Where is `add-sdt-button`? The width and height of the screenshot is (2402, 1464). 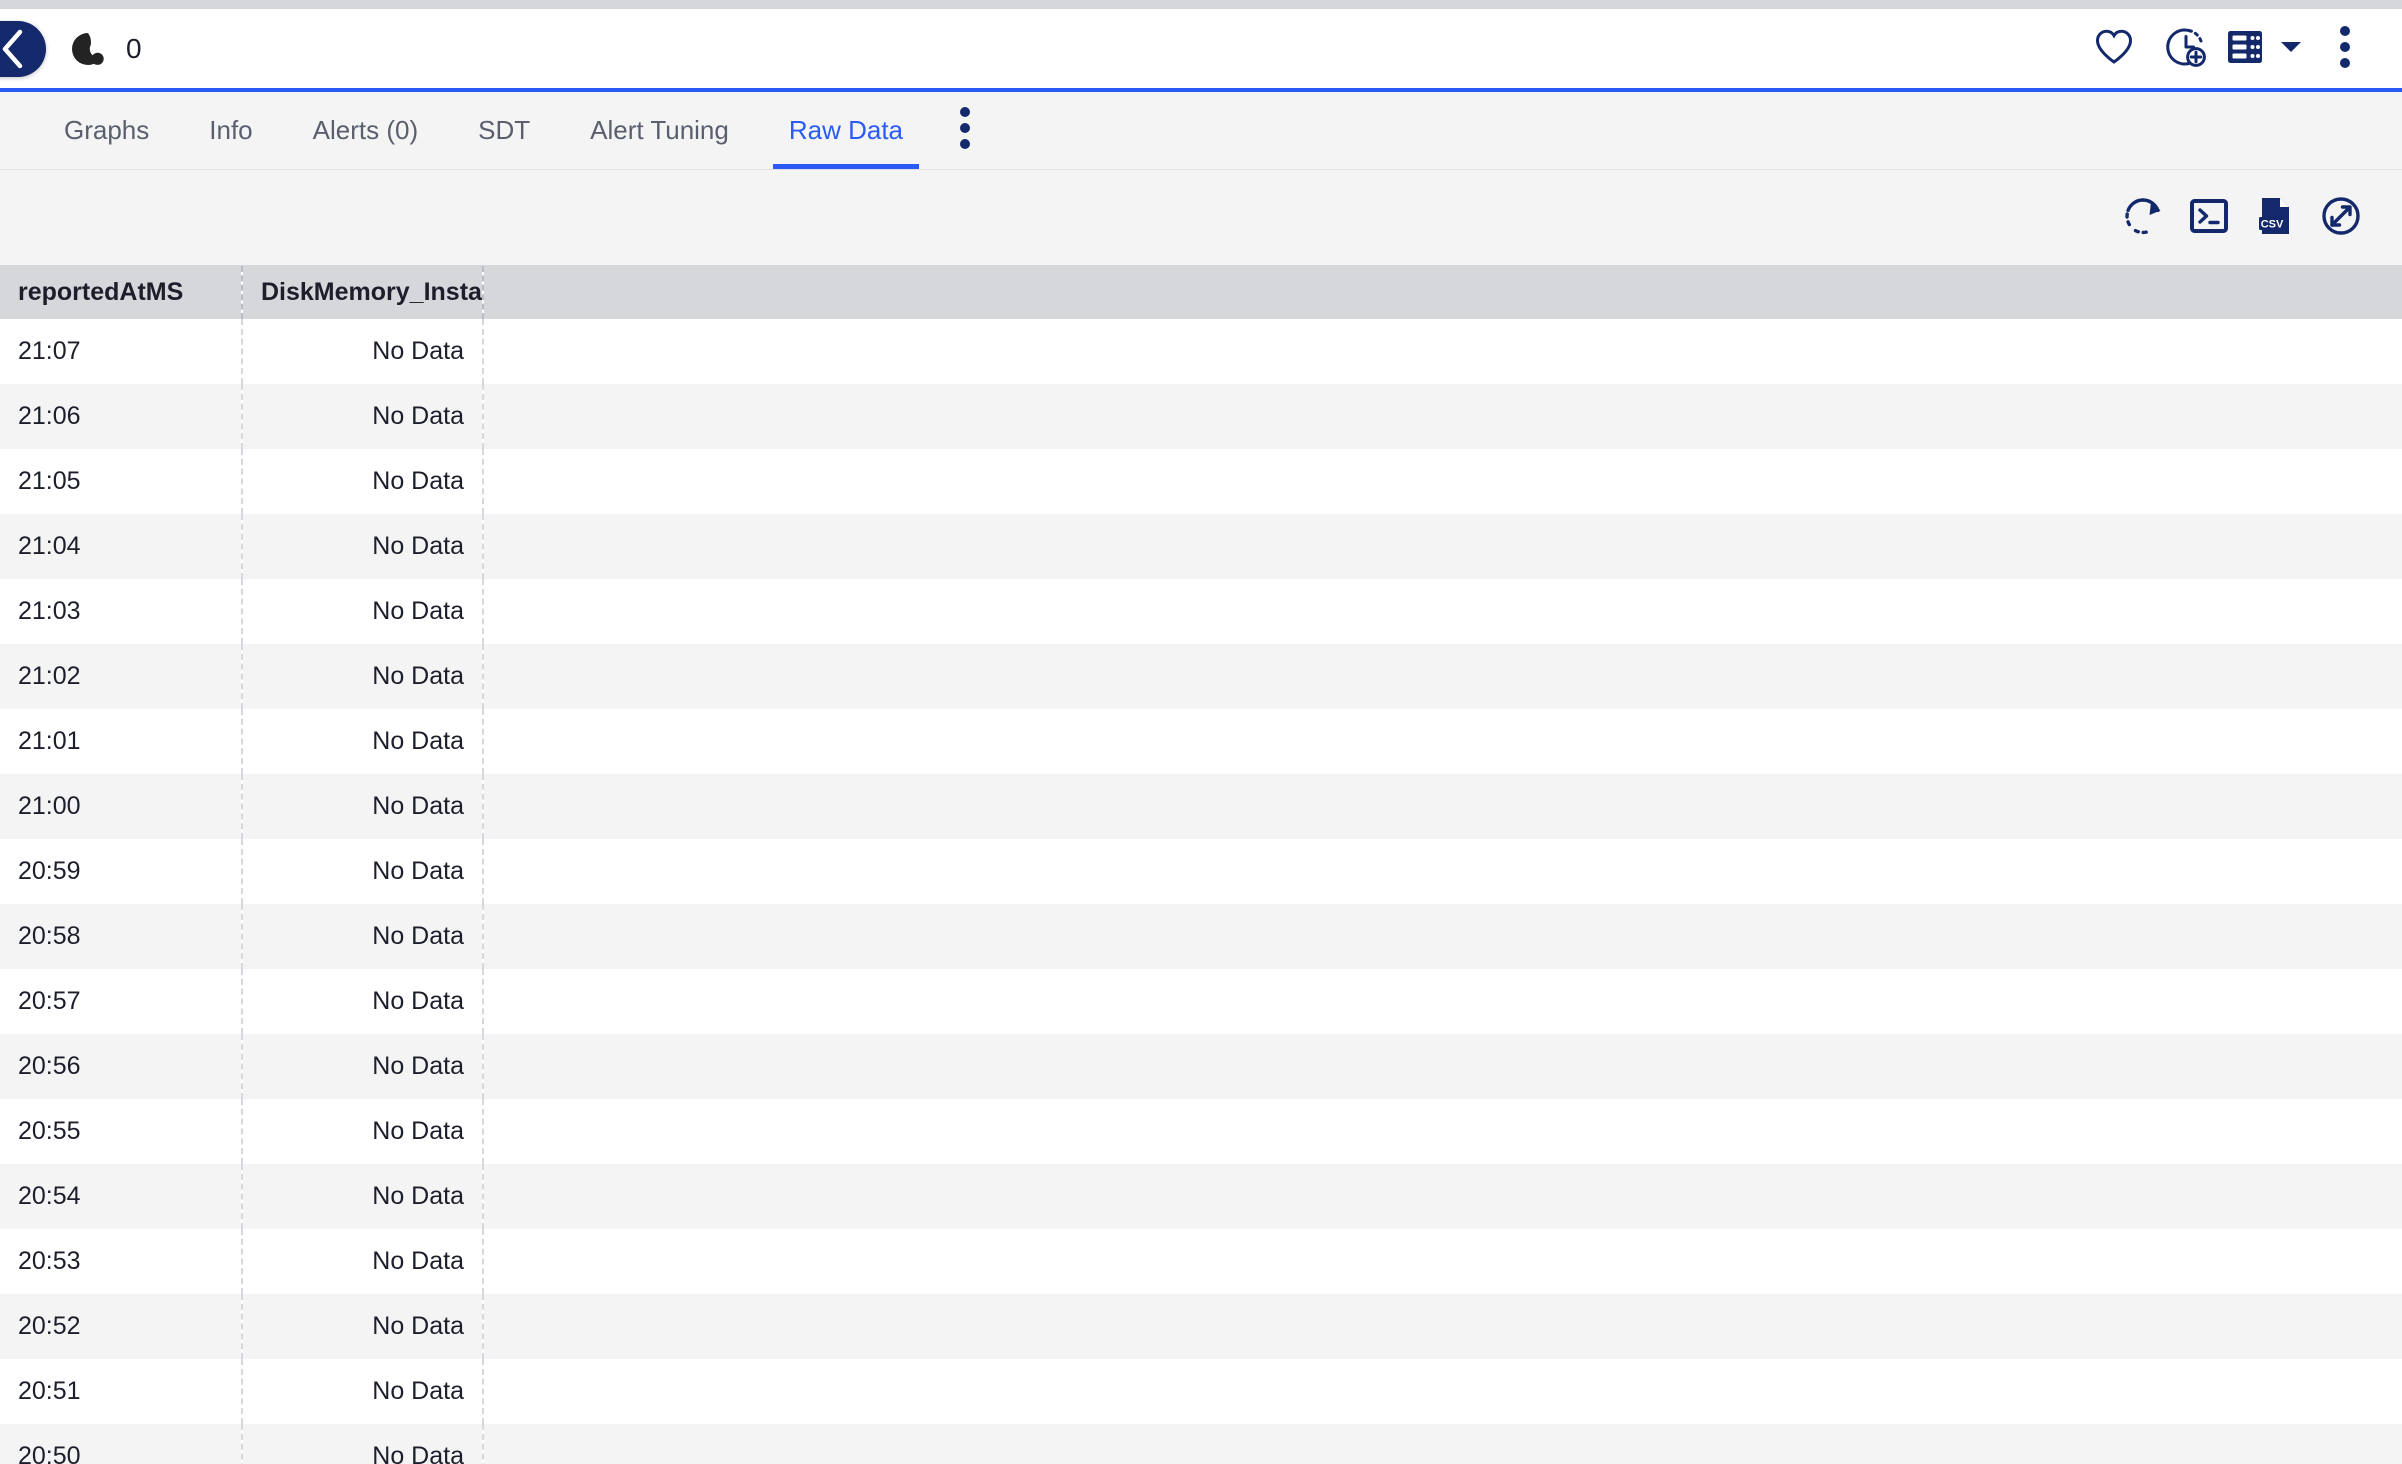
add-sdt-button is located at coordinates (2186, 49).